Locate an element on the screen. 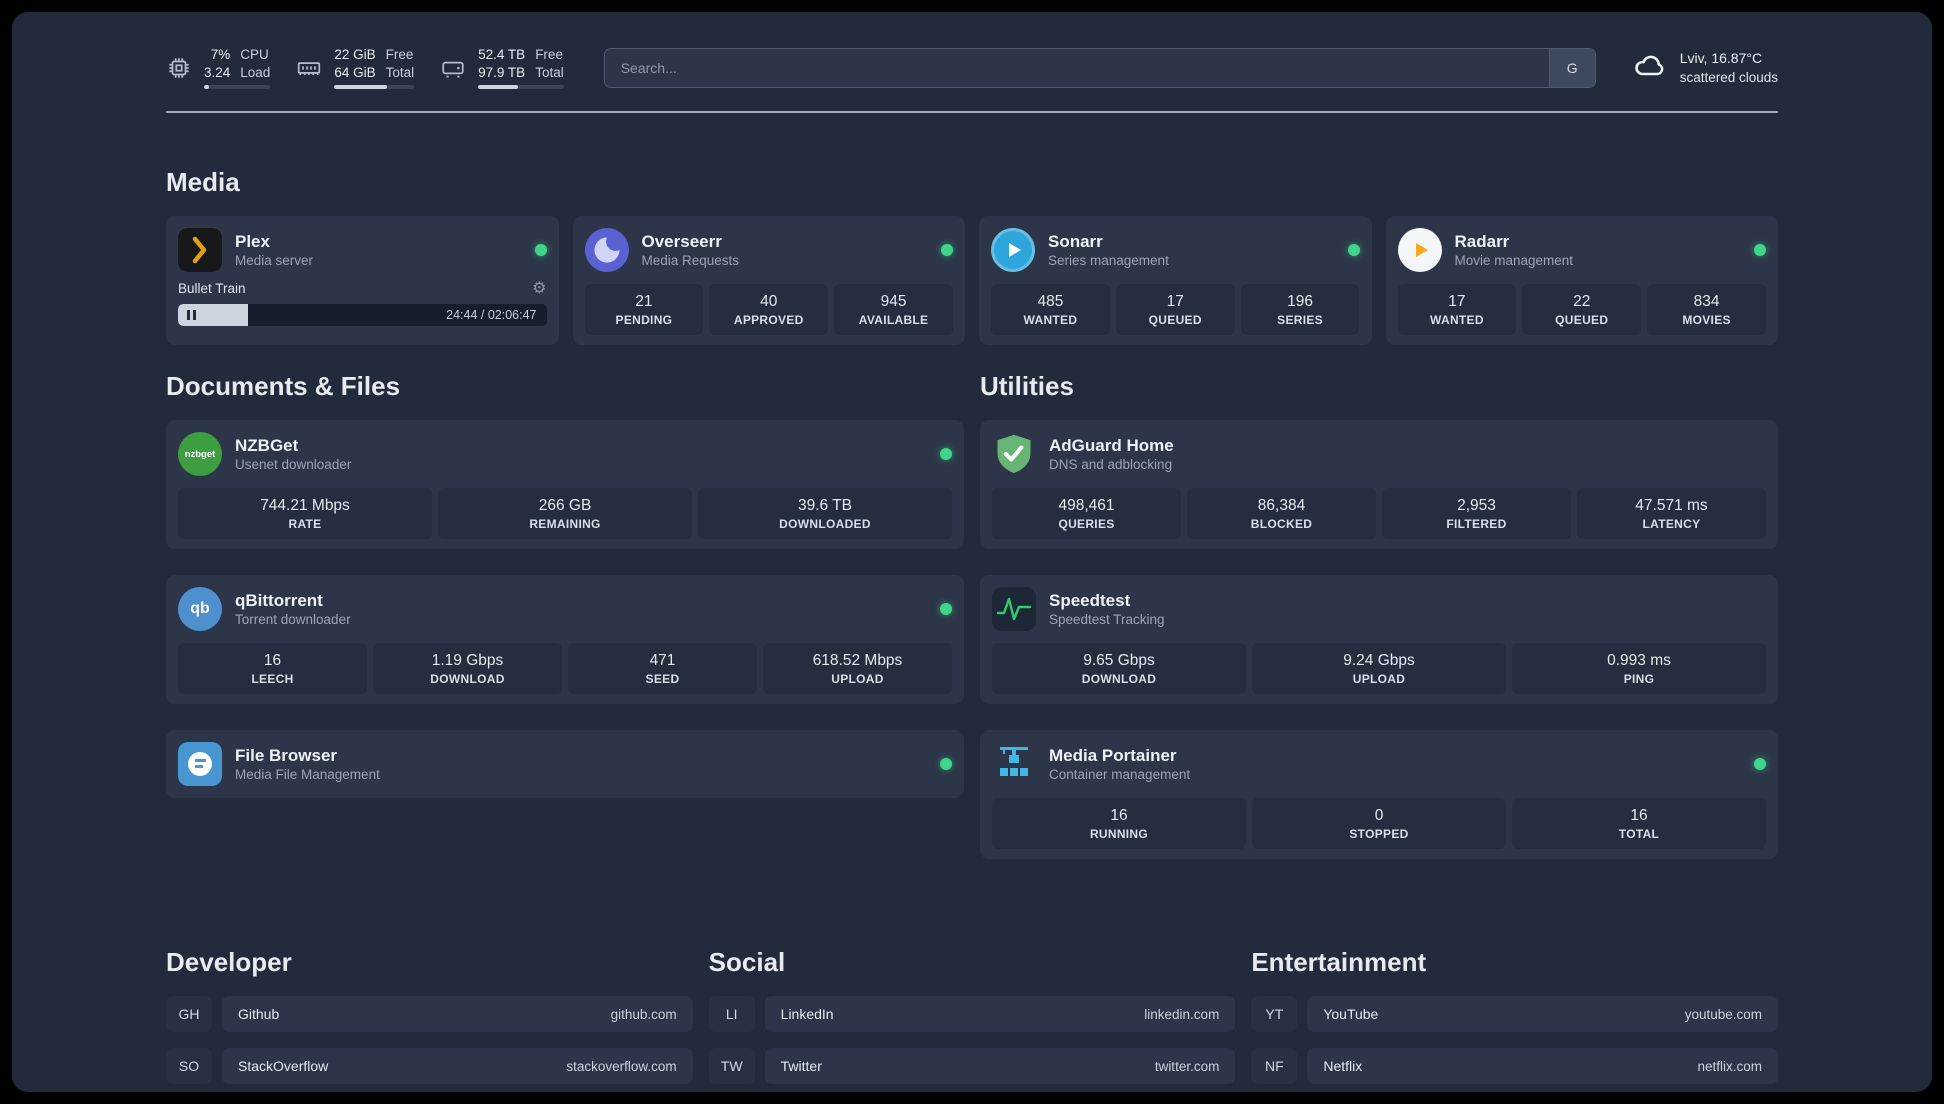 The width and height of the screenshot is (1944, 1104). bookmark-linkedin: LI LinkedIn linkedin.com is located at coordinates (972, 1014).